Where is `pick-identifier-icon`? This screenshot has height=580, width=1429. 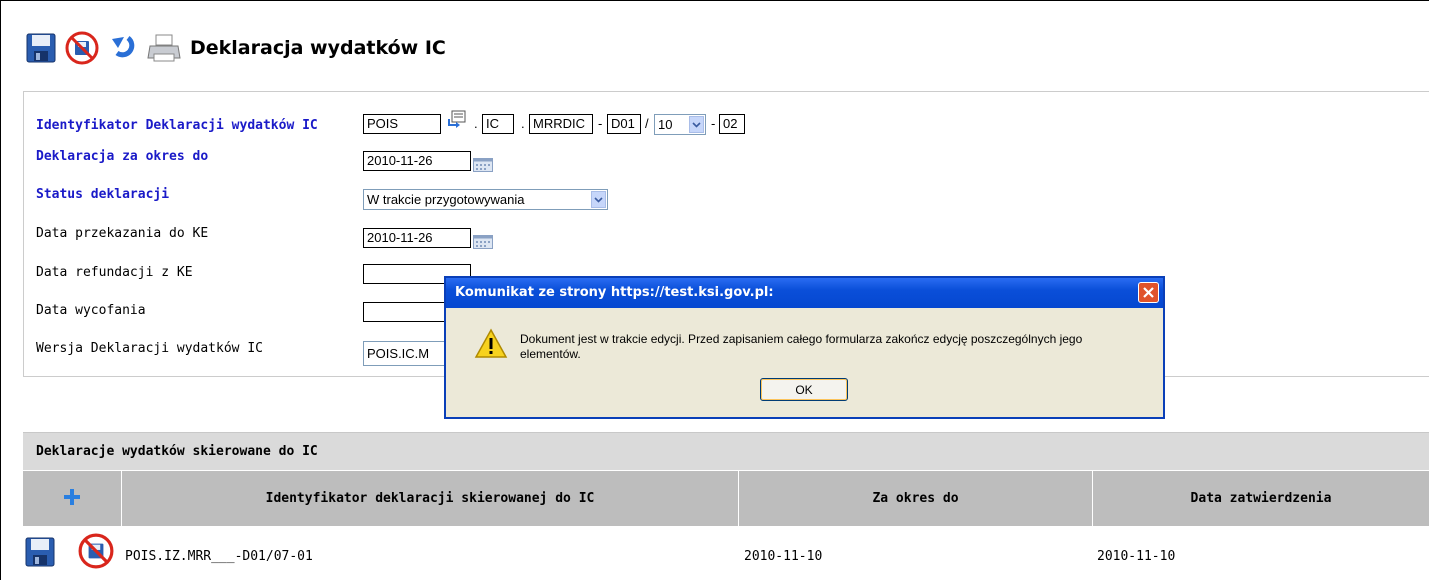
pick-identifier-icon is located at coordinates (457, 121).